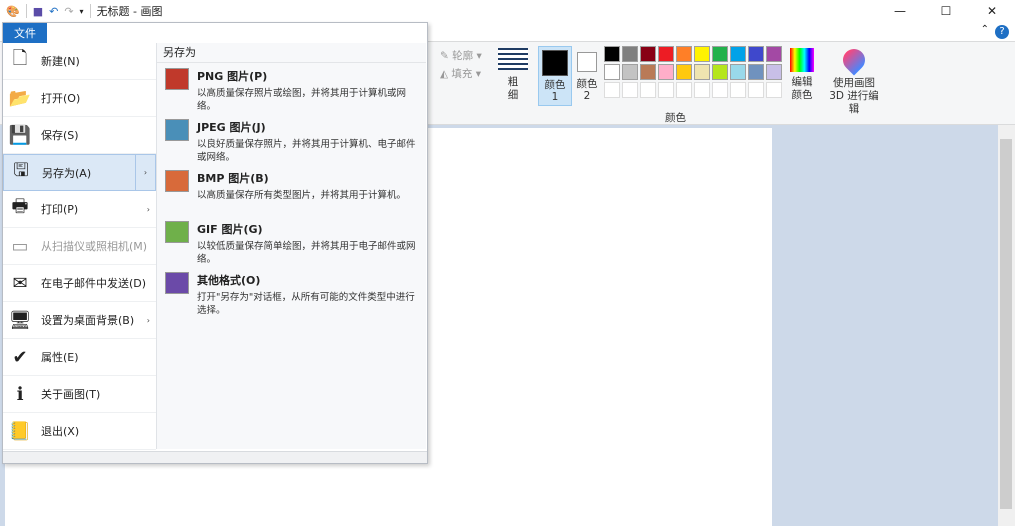 The height and width of the screenshot is (528, 1015). I want to click on menu-item-new-file: 🗋 新建(N), so click(79, 61).